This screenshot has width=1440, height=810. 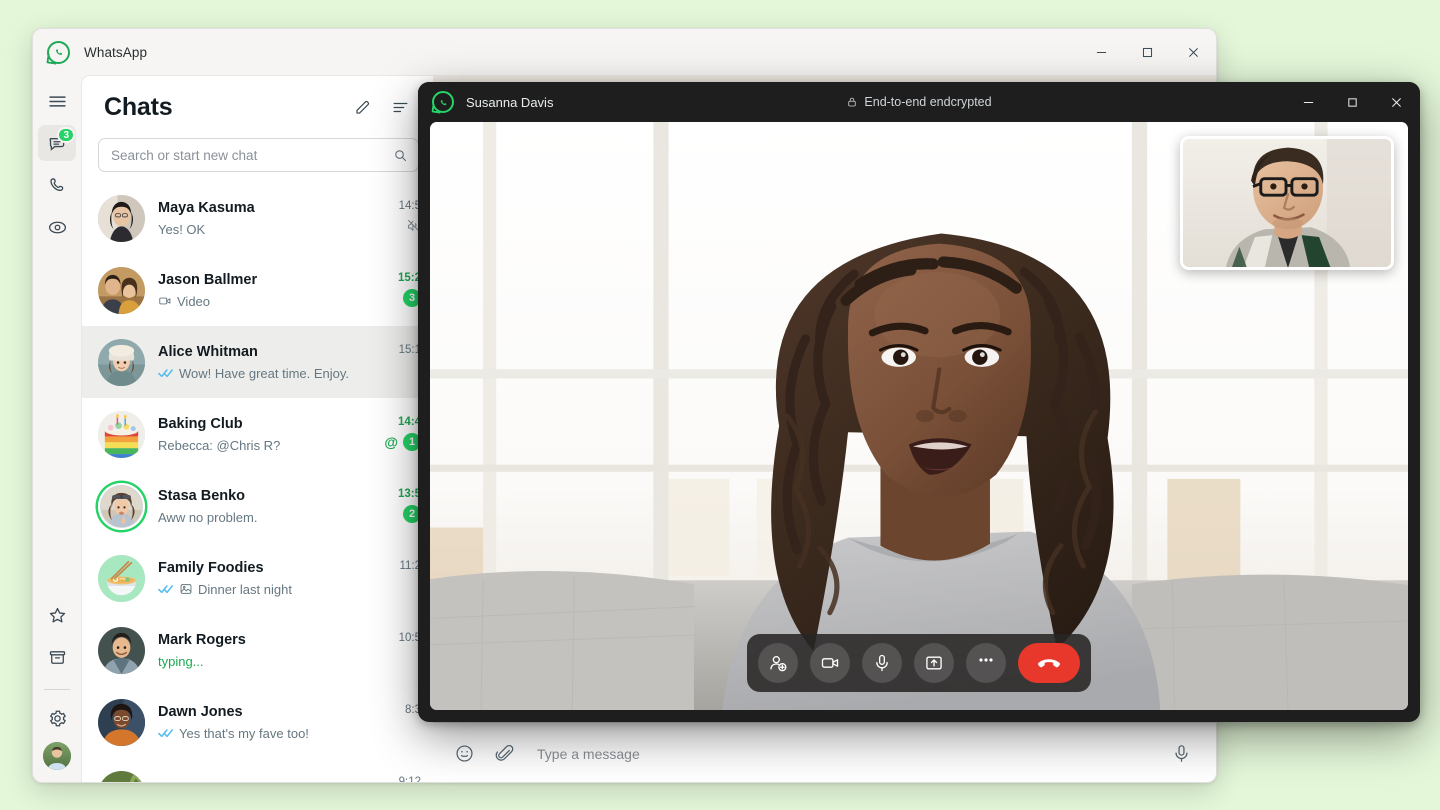 I want to click on self-view-pip, so click(x=1287, y=203).